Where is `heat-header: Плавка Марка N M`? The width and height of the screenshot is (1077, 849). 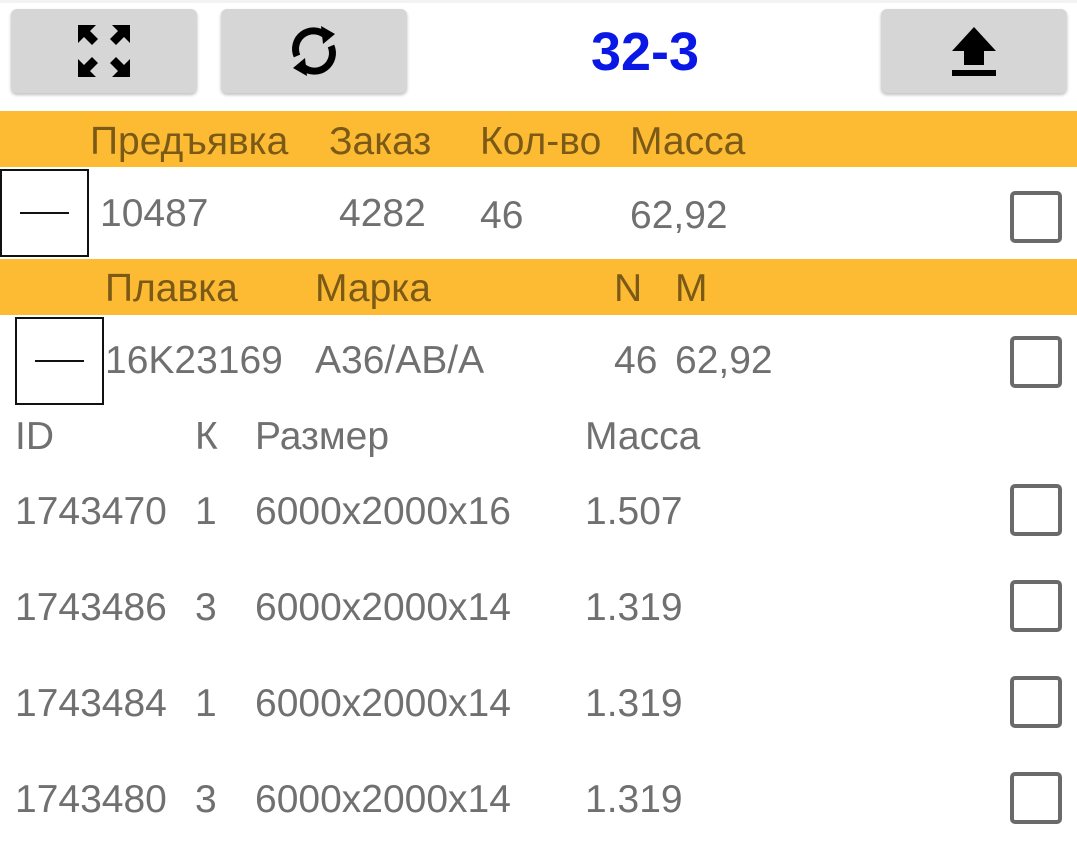
heat-header: Плавка Марка N M is located at coordinates (538, 287).